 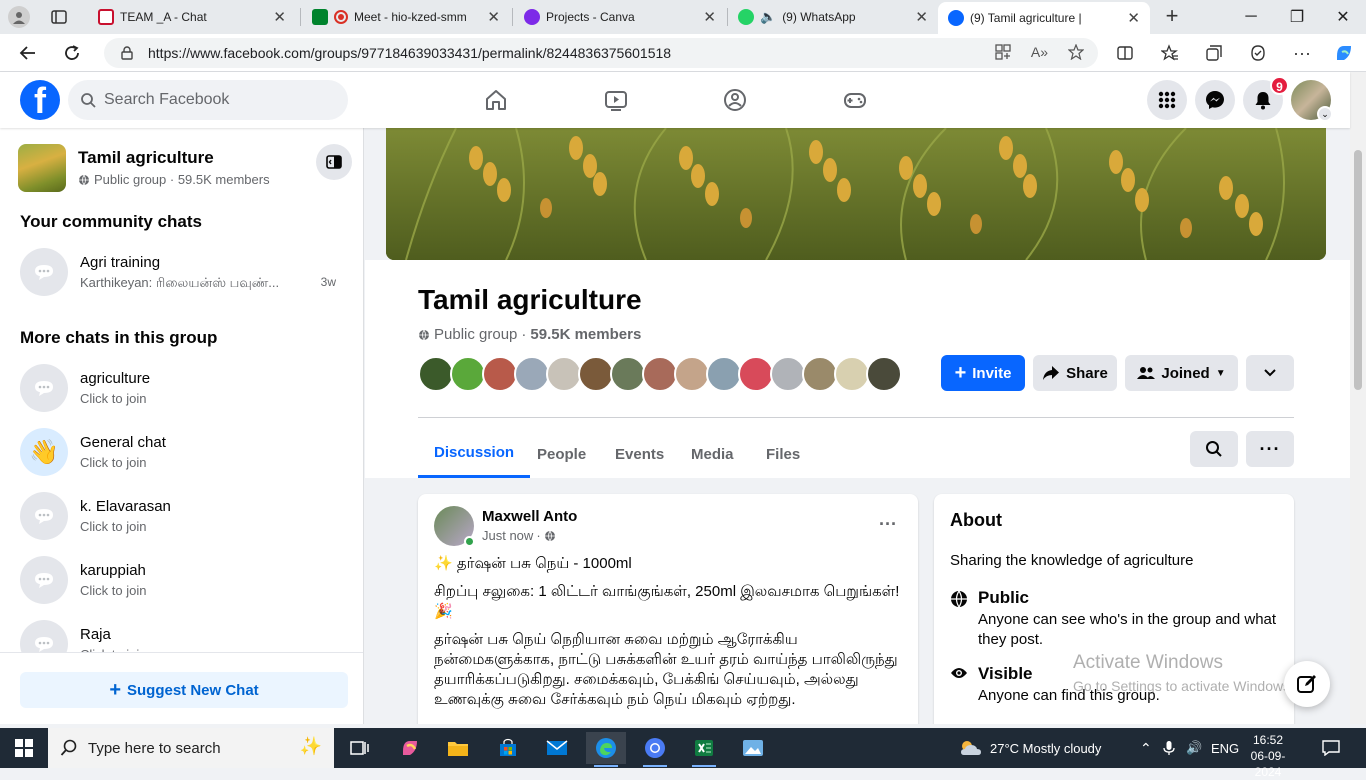 I want to click on store-icon, so click(x=508, y=748).